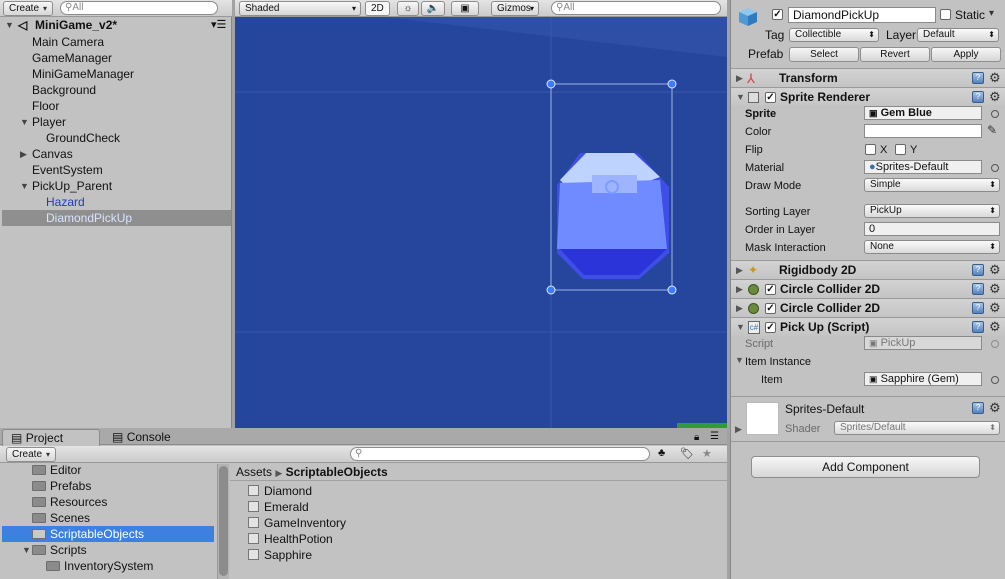 The height and width of the screenshot is (579, 1005). What do you see at coordinates (218, 25) in the screenshot?
I see `menu-icon: ▾☰` at bounding box center [218, 25].